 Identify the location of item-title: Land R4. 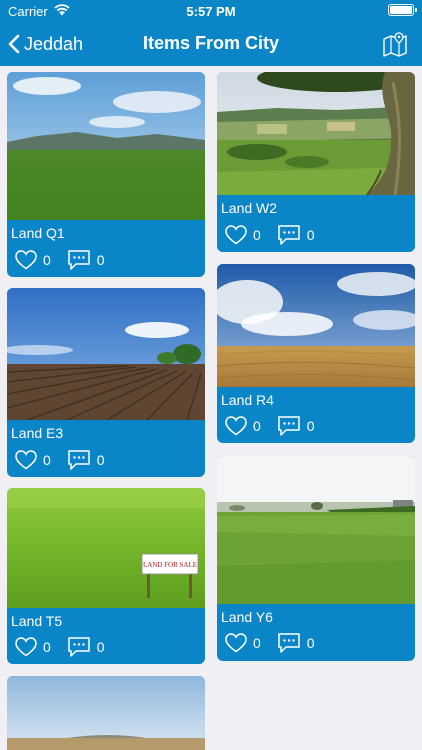
(247, 400).